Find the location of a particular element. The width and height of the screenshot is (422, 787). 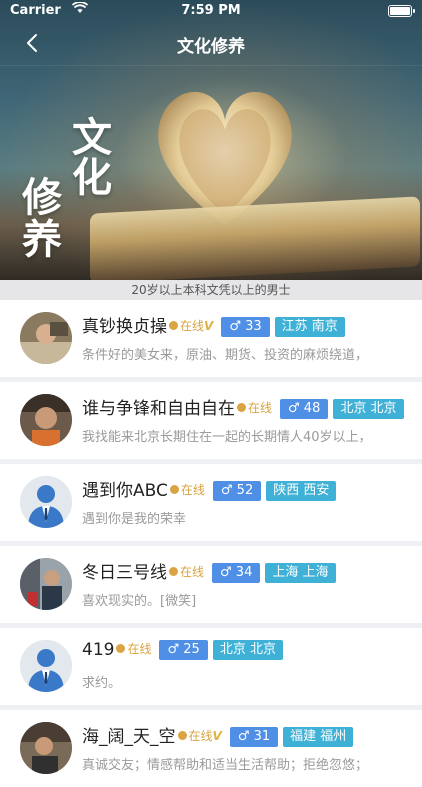

location-badge: 陕西 西安 is located at coordinates (301, 491).